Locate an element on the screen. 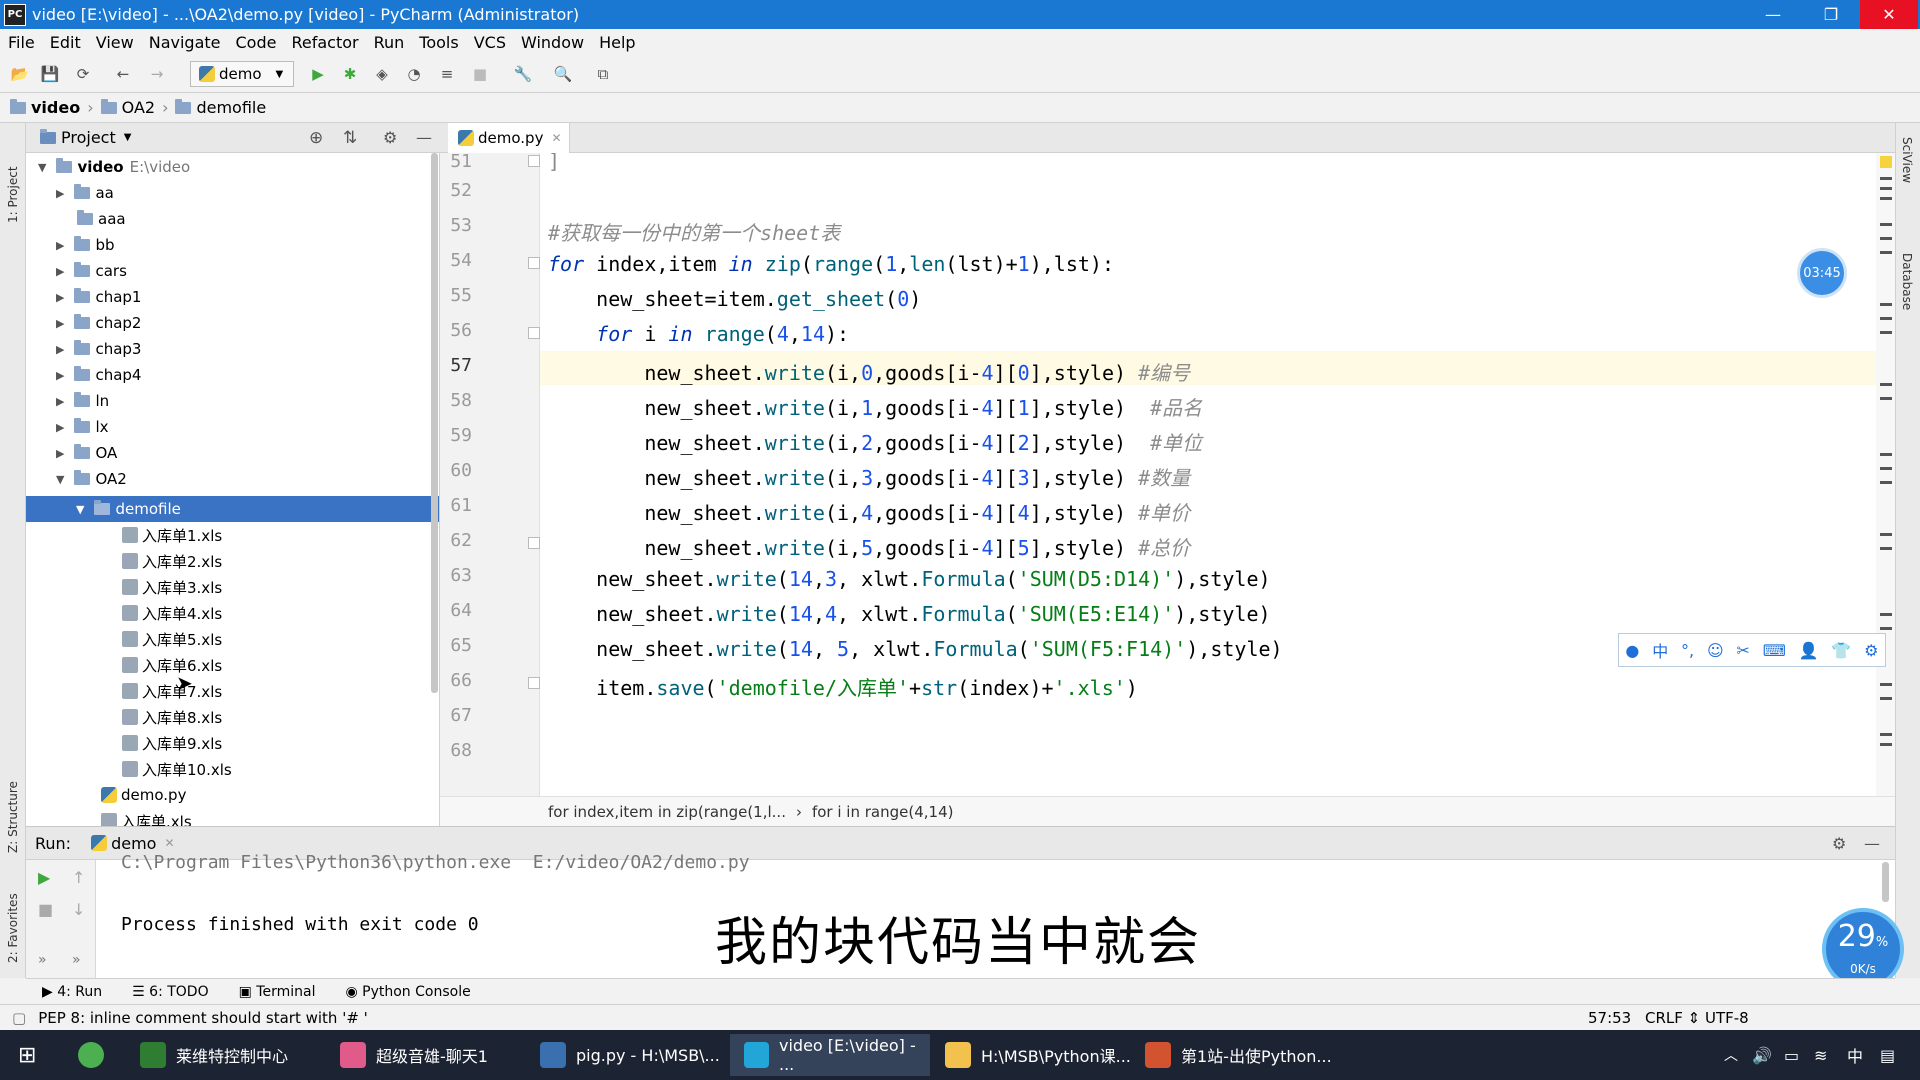 The height and width of the screenshot is (1080, 1920). tree-folder-oa: ▶ OA is located at coordinates (86, 453).